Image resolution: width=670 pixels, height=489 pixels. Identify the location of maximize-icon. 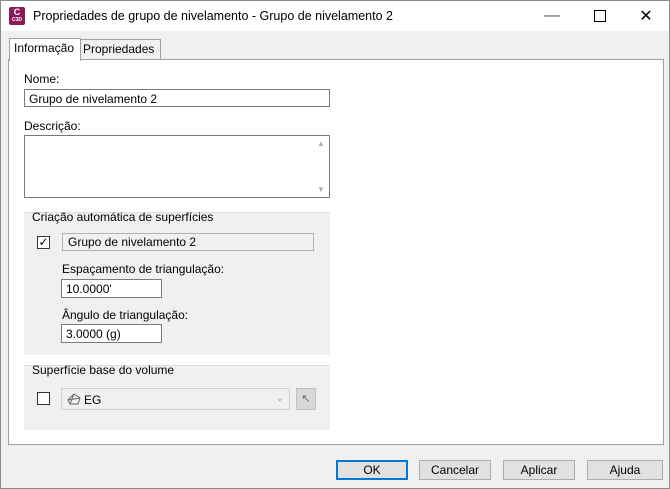
(600, 16).